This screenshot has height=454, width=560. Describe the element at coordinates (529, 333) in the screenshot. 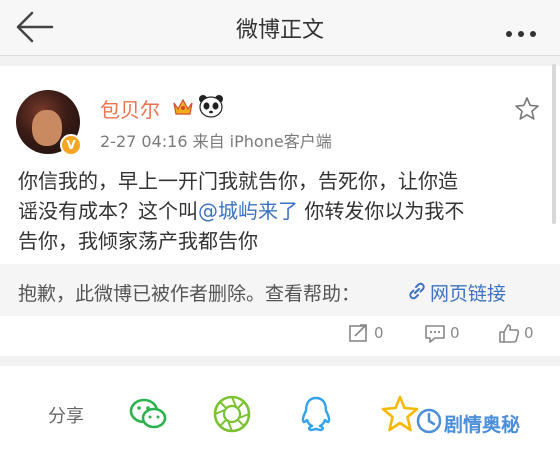

I see `like-count: 0` at that location.